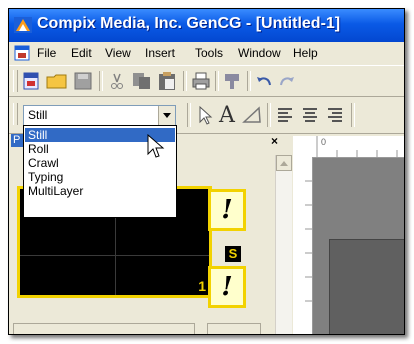 The width and height of the screenshot is (414, 344). What do you see at coordinates (38, 115) in the screenshot?
I see `mode-select-value: Still` at bounding box center [38, 115].